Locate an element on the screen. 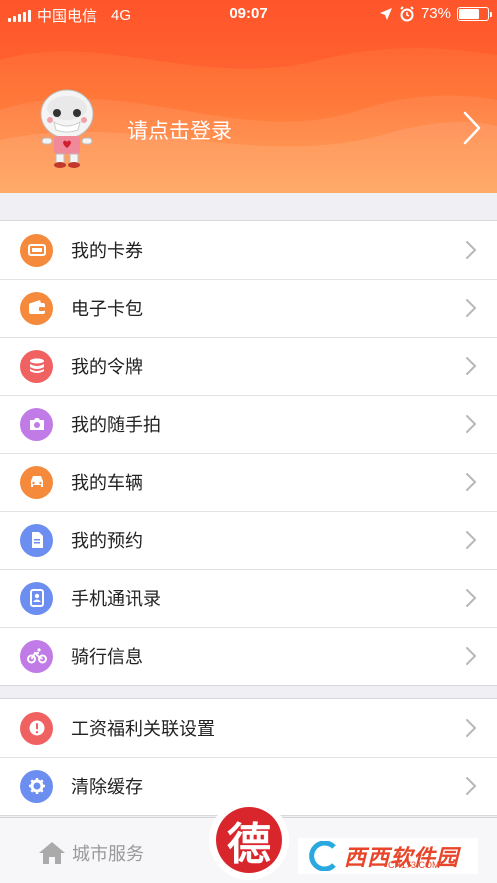 This screenshot has width=497, height=883. car-icon is located at coordinates (36, 482).